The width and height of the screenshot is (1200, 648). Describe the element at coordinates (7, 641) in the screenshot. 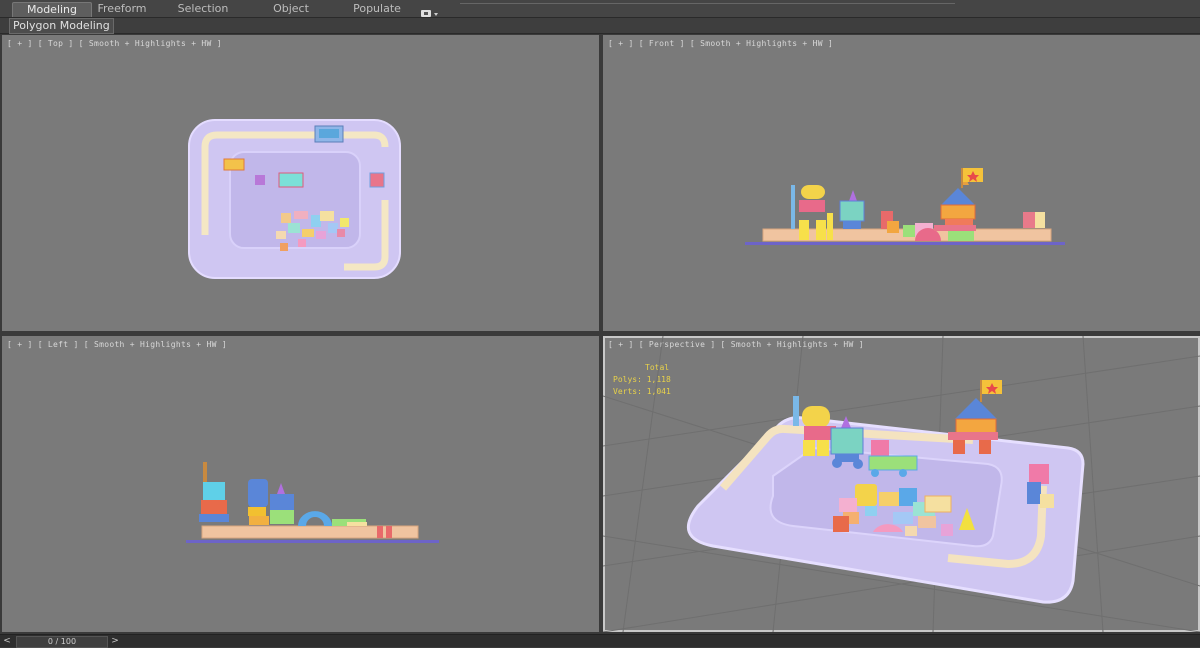

I see `prev-frame-button: <` at that location.